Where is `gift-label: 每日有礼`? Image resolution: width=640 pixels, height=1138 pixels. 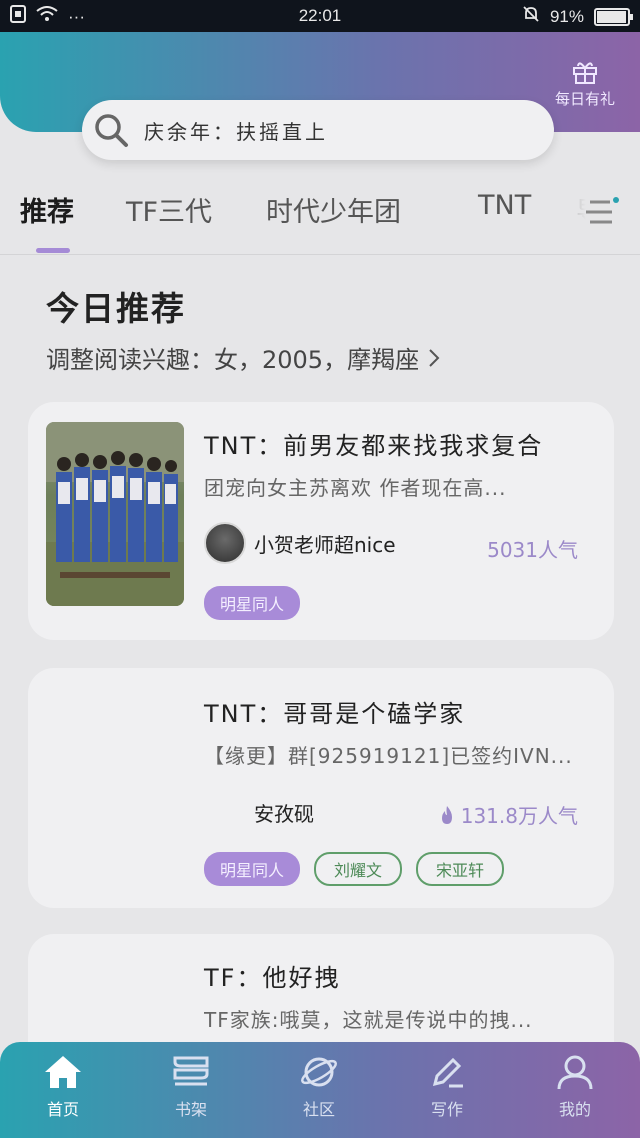
gift-label: 每日有礼 is located at coordinates (584, 99).